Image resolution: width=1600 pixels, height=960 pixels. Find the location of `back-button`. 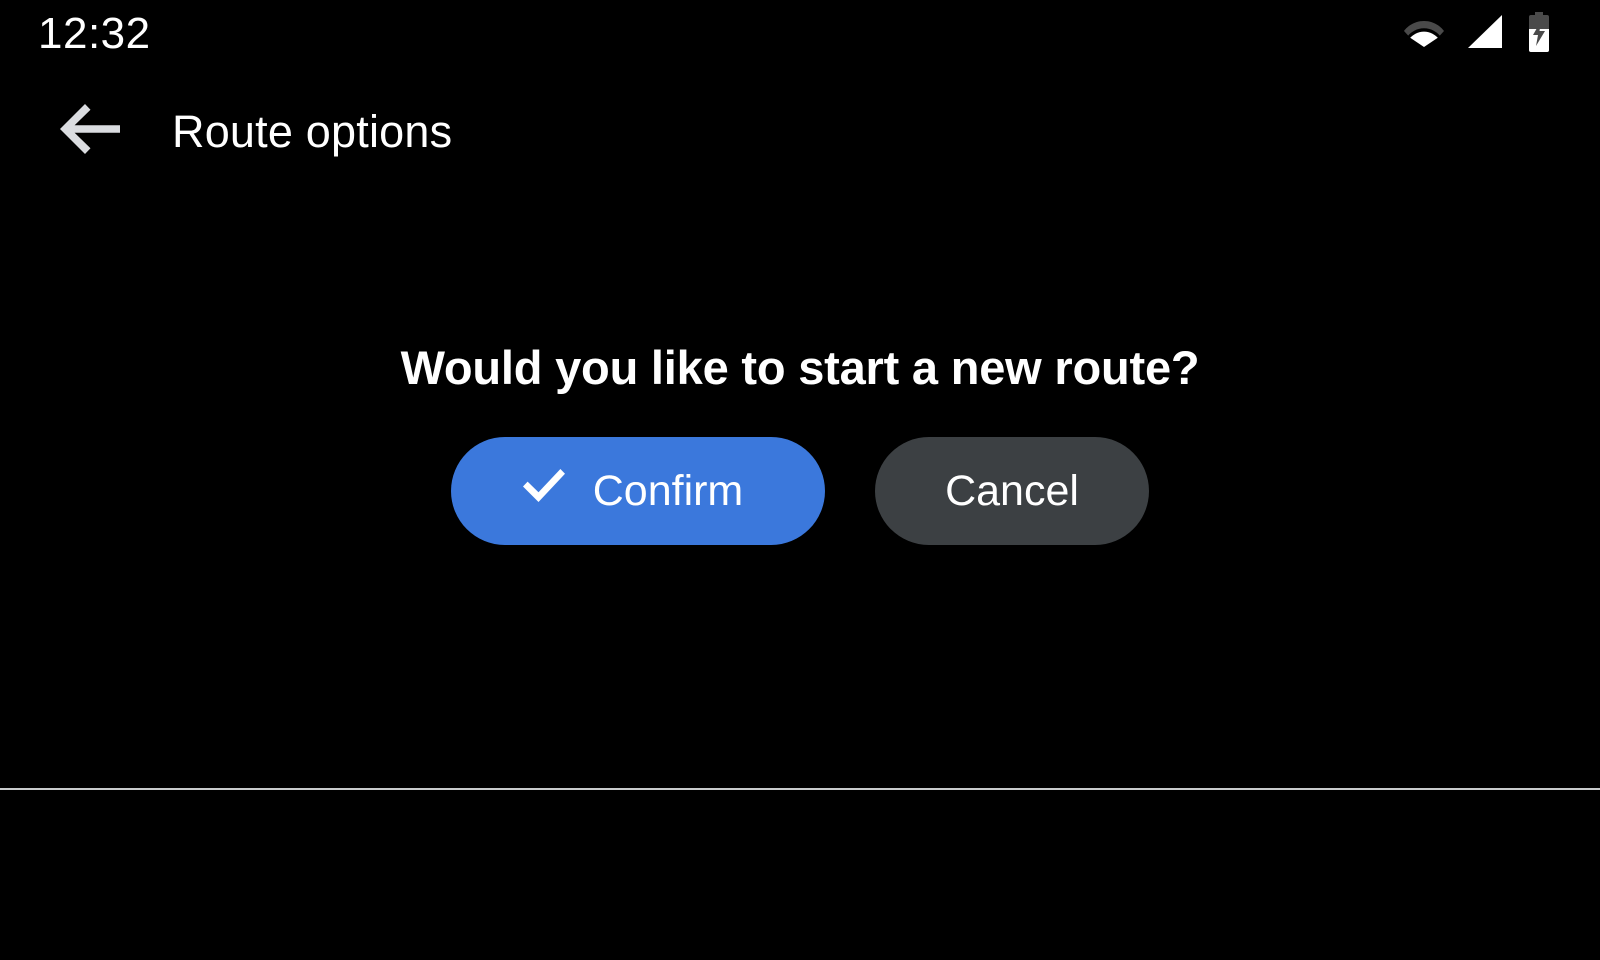

back-button is located at coordinates (90, 131).